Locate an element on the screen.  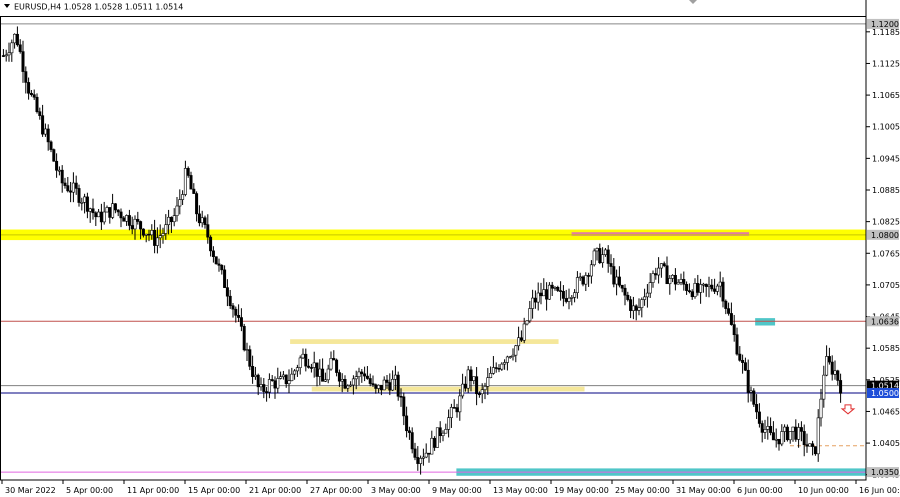
price-tag-label: 1.0500 is located at coordinates (885, 393).